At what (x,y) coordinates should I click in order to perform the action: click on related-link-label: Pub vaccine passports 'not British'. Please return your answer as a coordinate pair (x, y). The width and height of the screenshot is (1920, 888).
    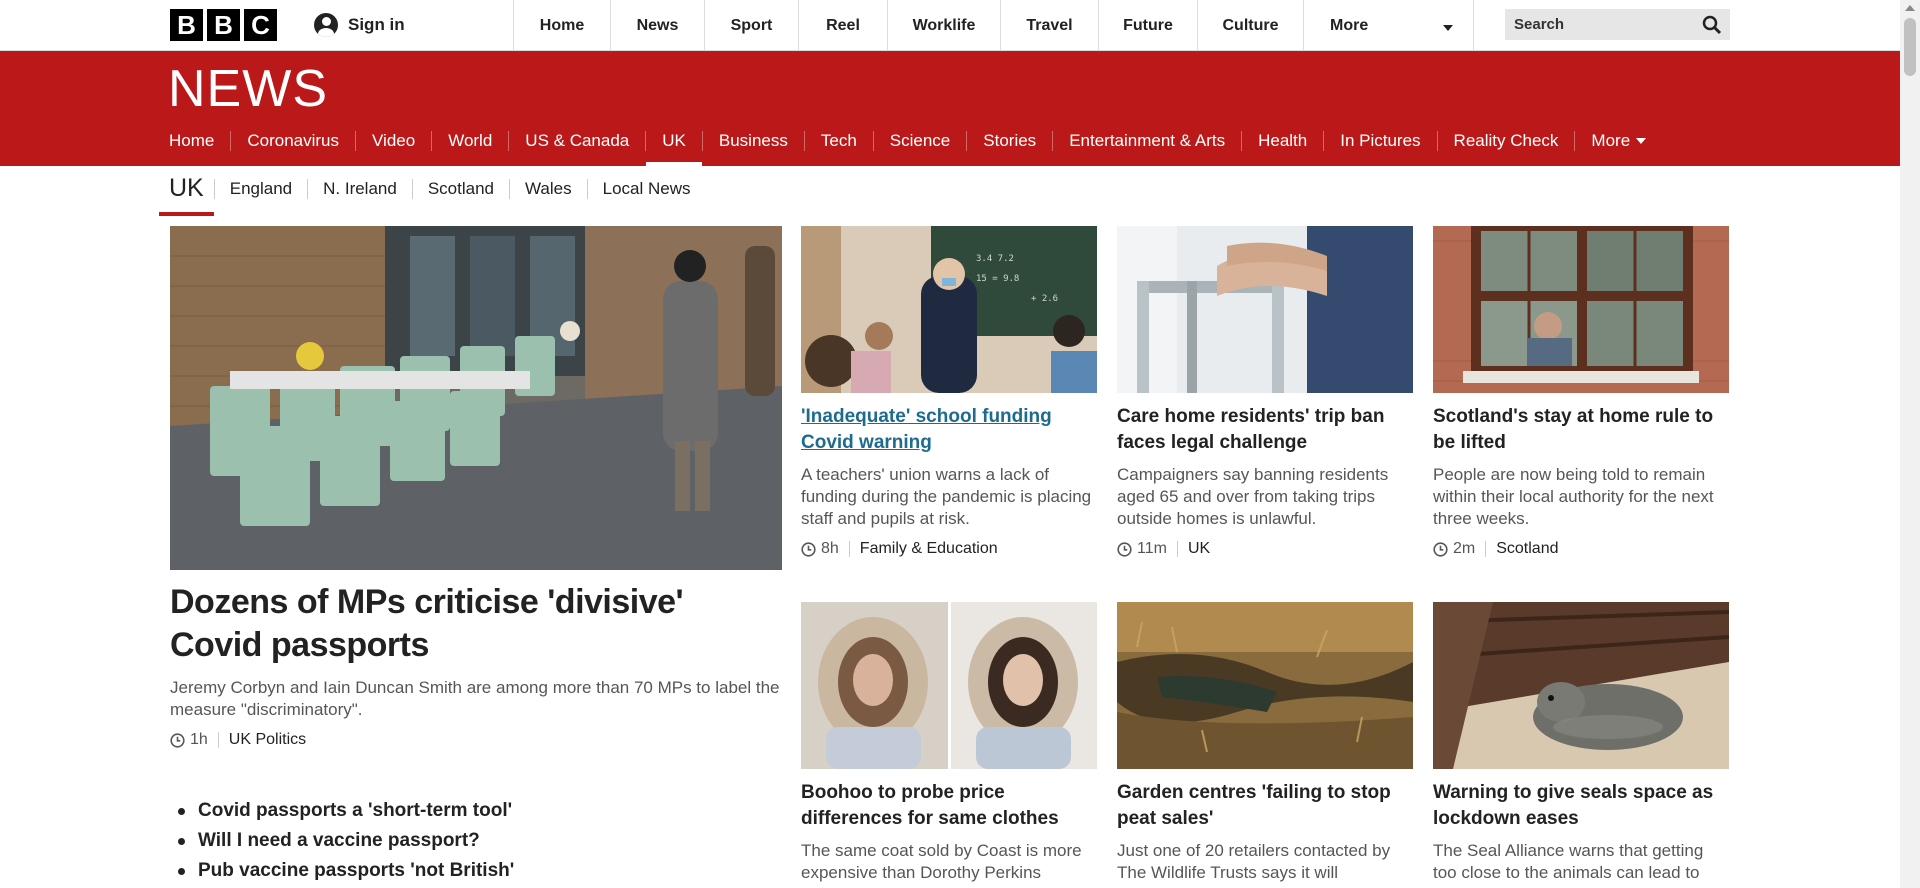
    Looking at the image, I should click on (356, 870).